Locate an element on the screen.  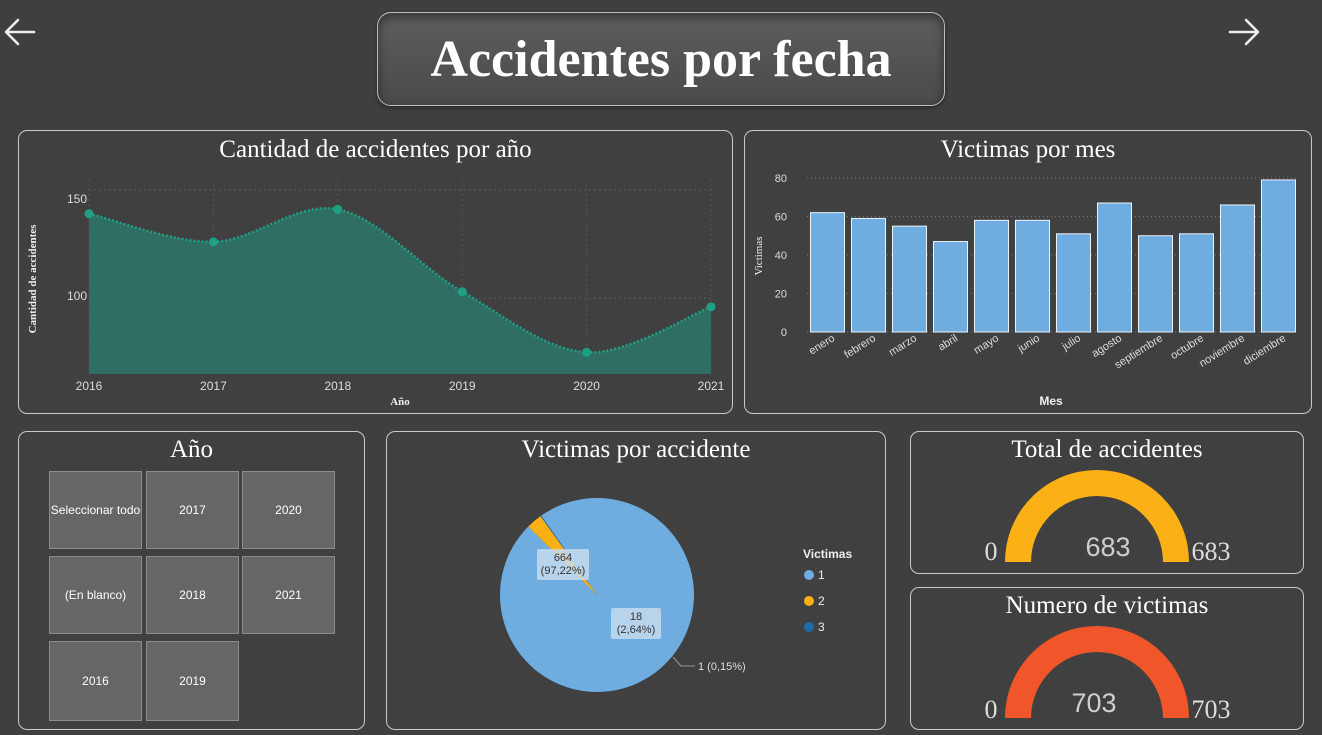
x-axis-label: Mes is located at coordinates (1051, 401).